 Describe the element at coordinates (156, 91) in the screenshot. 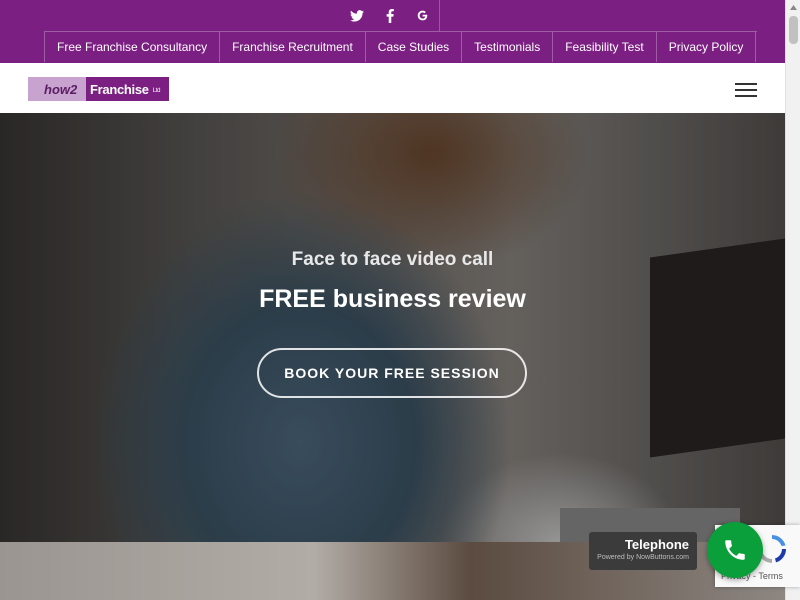

I see `logo-ltd-text: Ltd` at that location.